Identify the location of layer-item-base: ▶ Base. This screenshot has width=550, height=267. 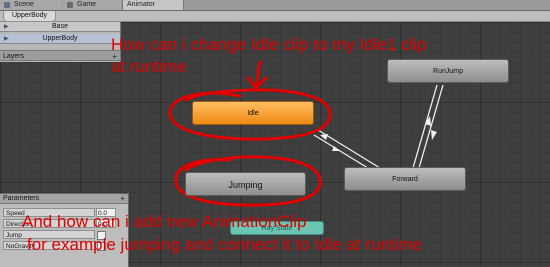
(60, 27).